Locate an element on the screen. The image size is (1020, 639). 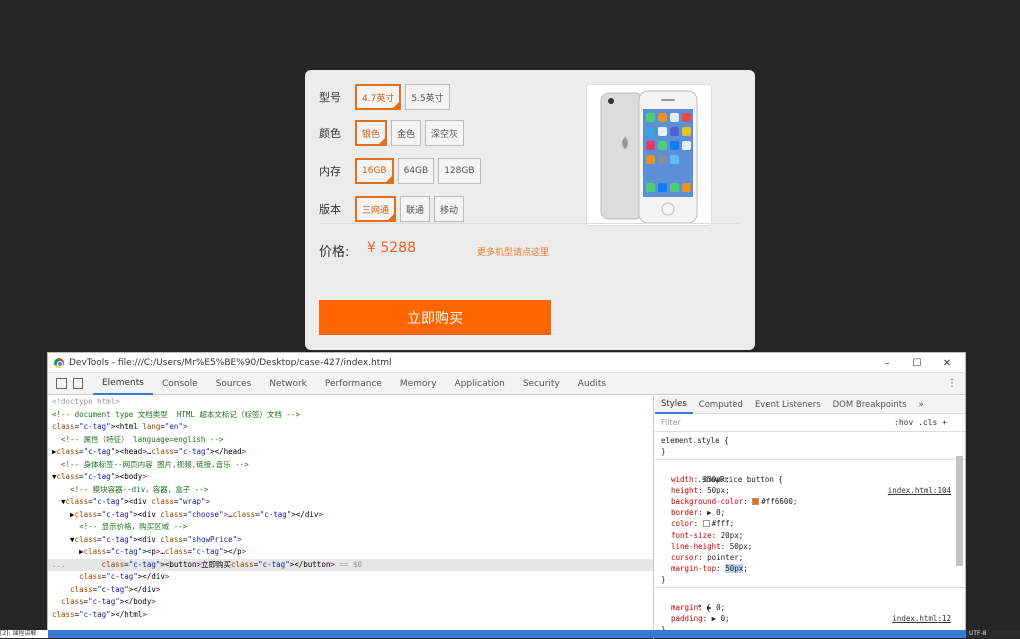
dom-node-line: <!-- 显示价格，购买区域 --> is located at coordinates (350, 527).